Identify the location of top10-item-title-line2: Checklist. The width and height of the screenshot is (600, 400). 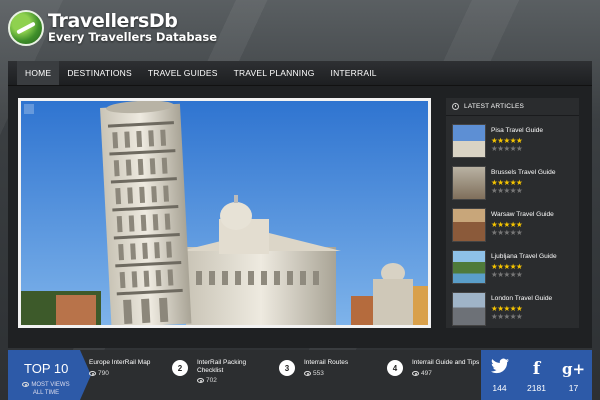
(210, 370).